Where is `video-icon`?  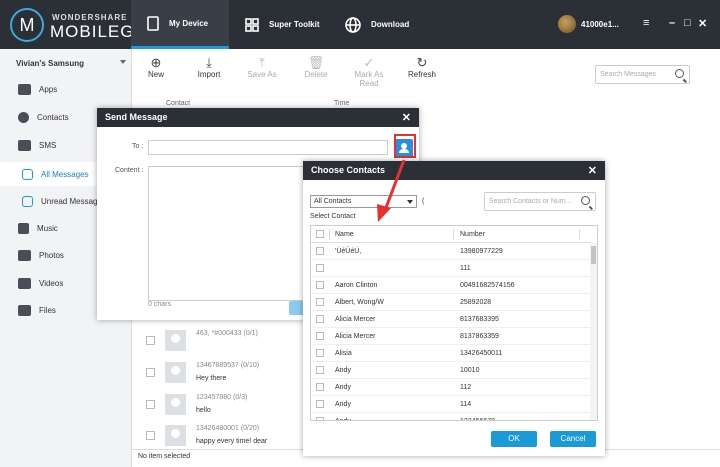 video-icon is located at coordinates (24, 283).